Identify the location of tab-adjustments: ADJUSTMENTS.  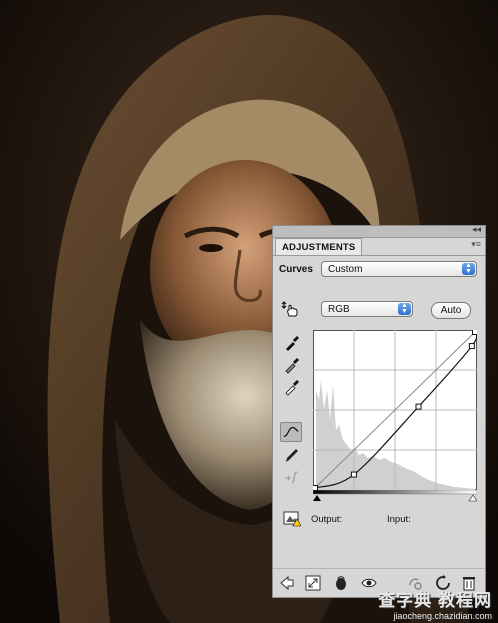
(319, 247).